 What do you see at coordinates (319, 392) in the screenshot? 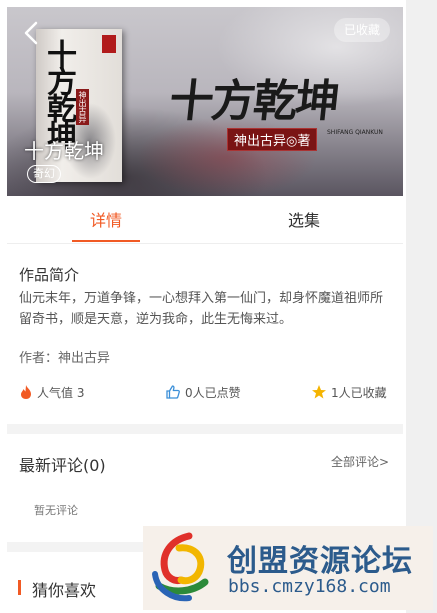
I see `star-icon` at bounding box center [319, 392].